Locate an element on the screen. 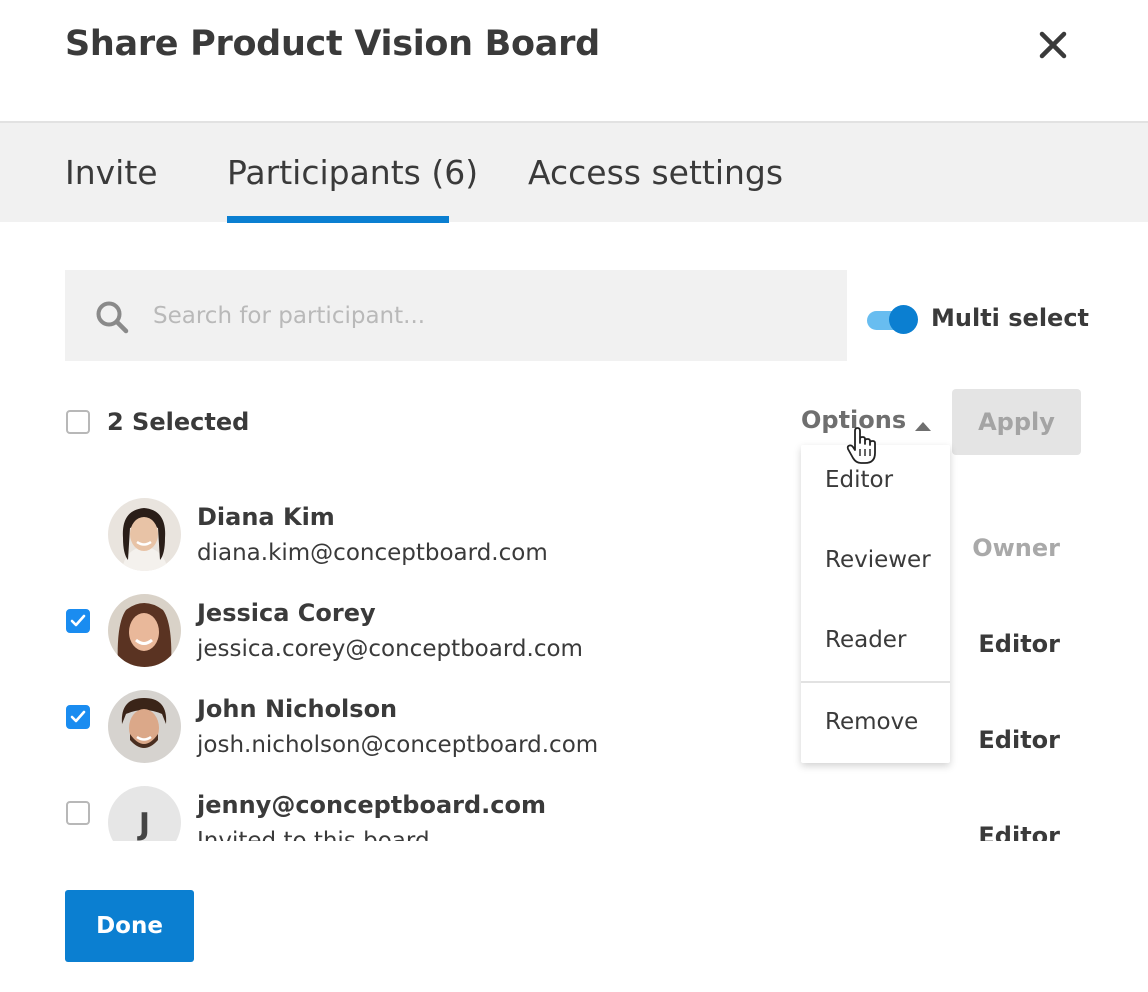 The height and width of the screenshot is (992, 1148). multi-select-toggle is located at coordinates (892, 319).